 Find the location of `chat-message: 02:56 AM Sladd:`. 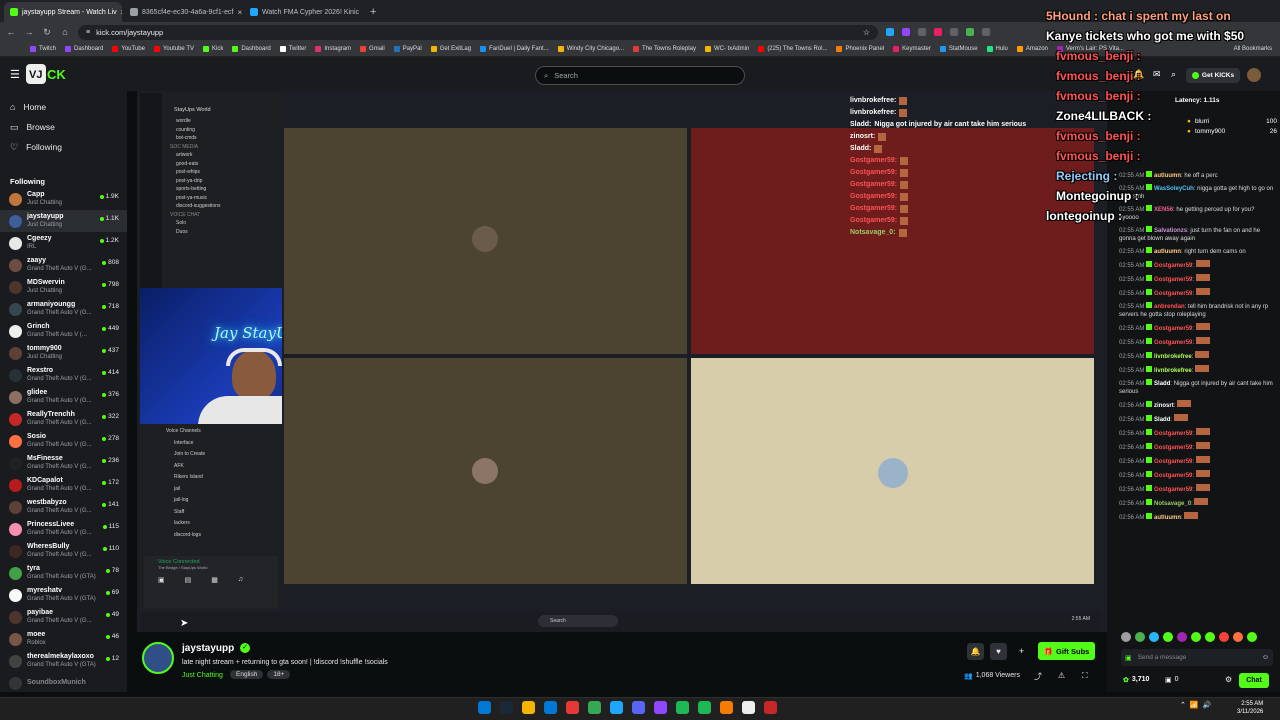

chat-message: 02:56 AM Sladd: is located at coordinates (1193, 419).